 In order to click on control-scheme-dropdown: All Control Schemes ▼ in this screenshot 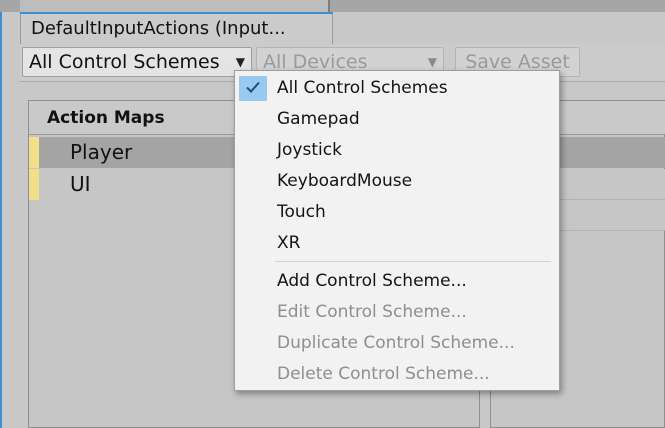, I will do `click(137, 62)`.